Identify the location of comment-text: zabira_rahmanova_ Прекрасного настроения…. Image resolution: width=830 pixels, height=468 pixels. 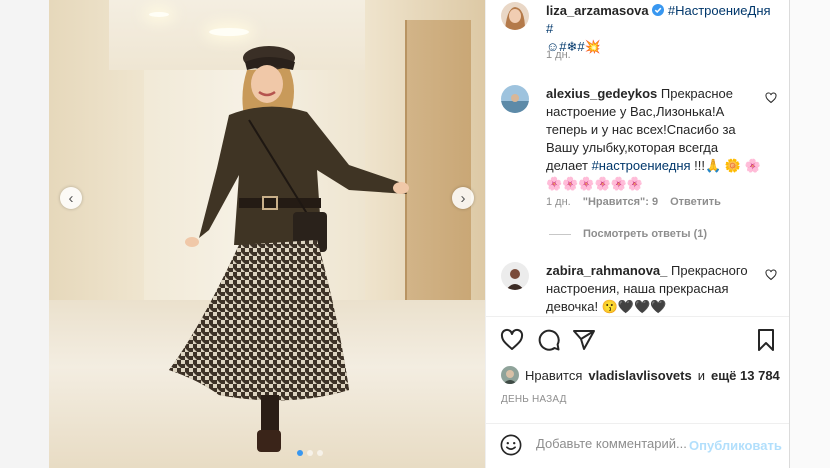
(647, 288).